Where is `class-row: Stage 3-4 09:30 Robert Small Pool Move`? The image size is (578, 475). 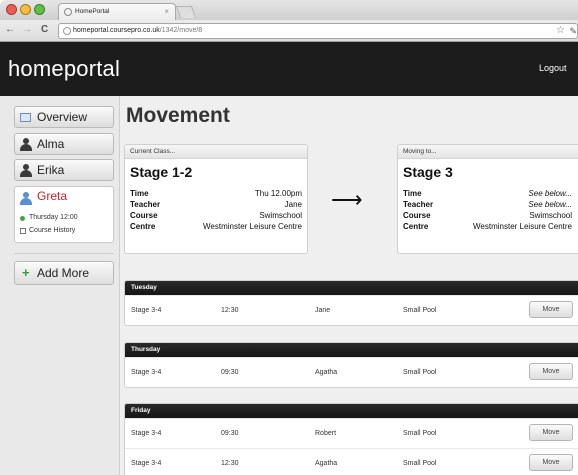
class-row: Stage 3-4 09:30 Robert Small Pool Move is located at coordinates (351, 433).